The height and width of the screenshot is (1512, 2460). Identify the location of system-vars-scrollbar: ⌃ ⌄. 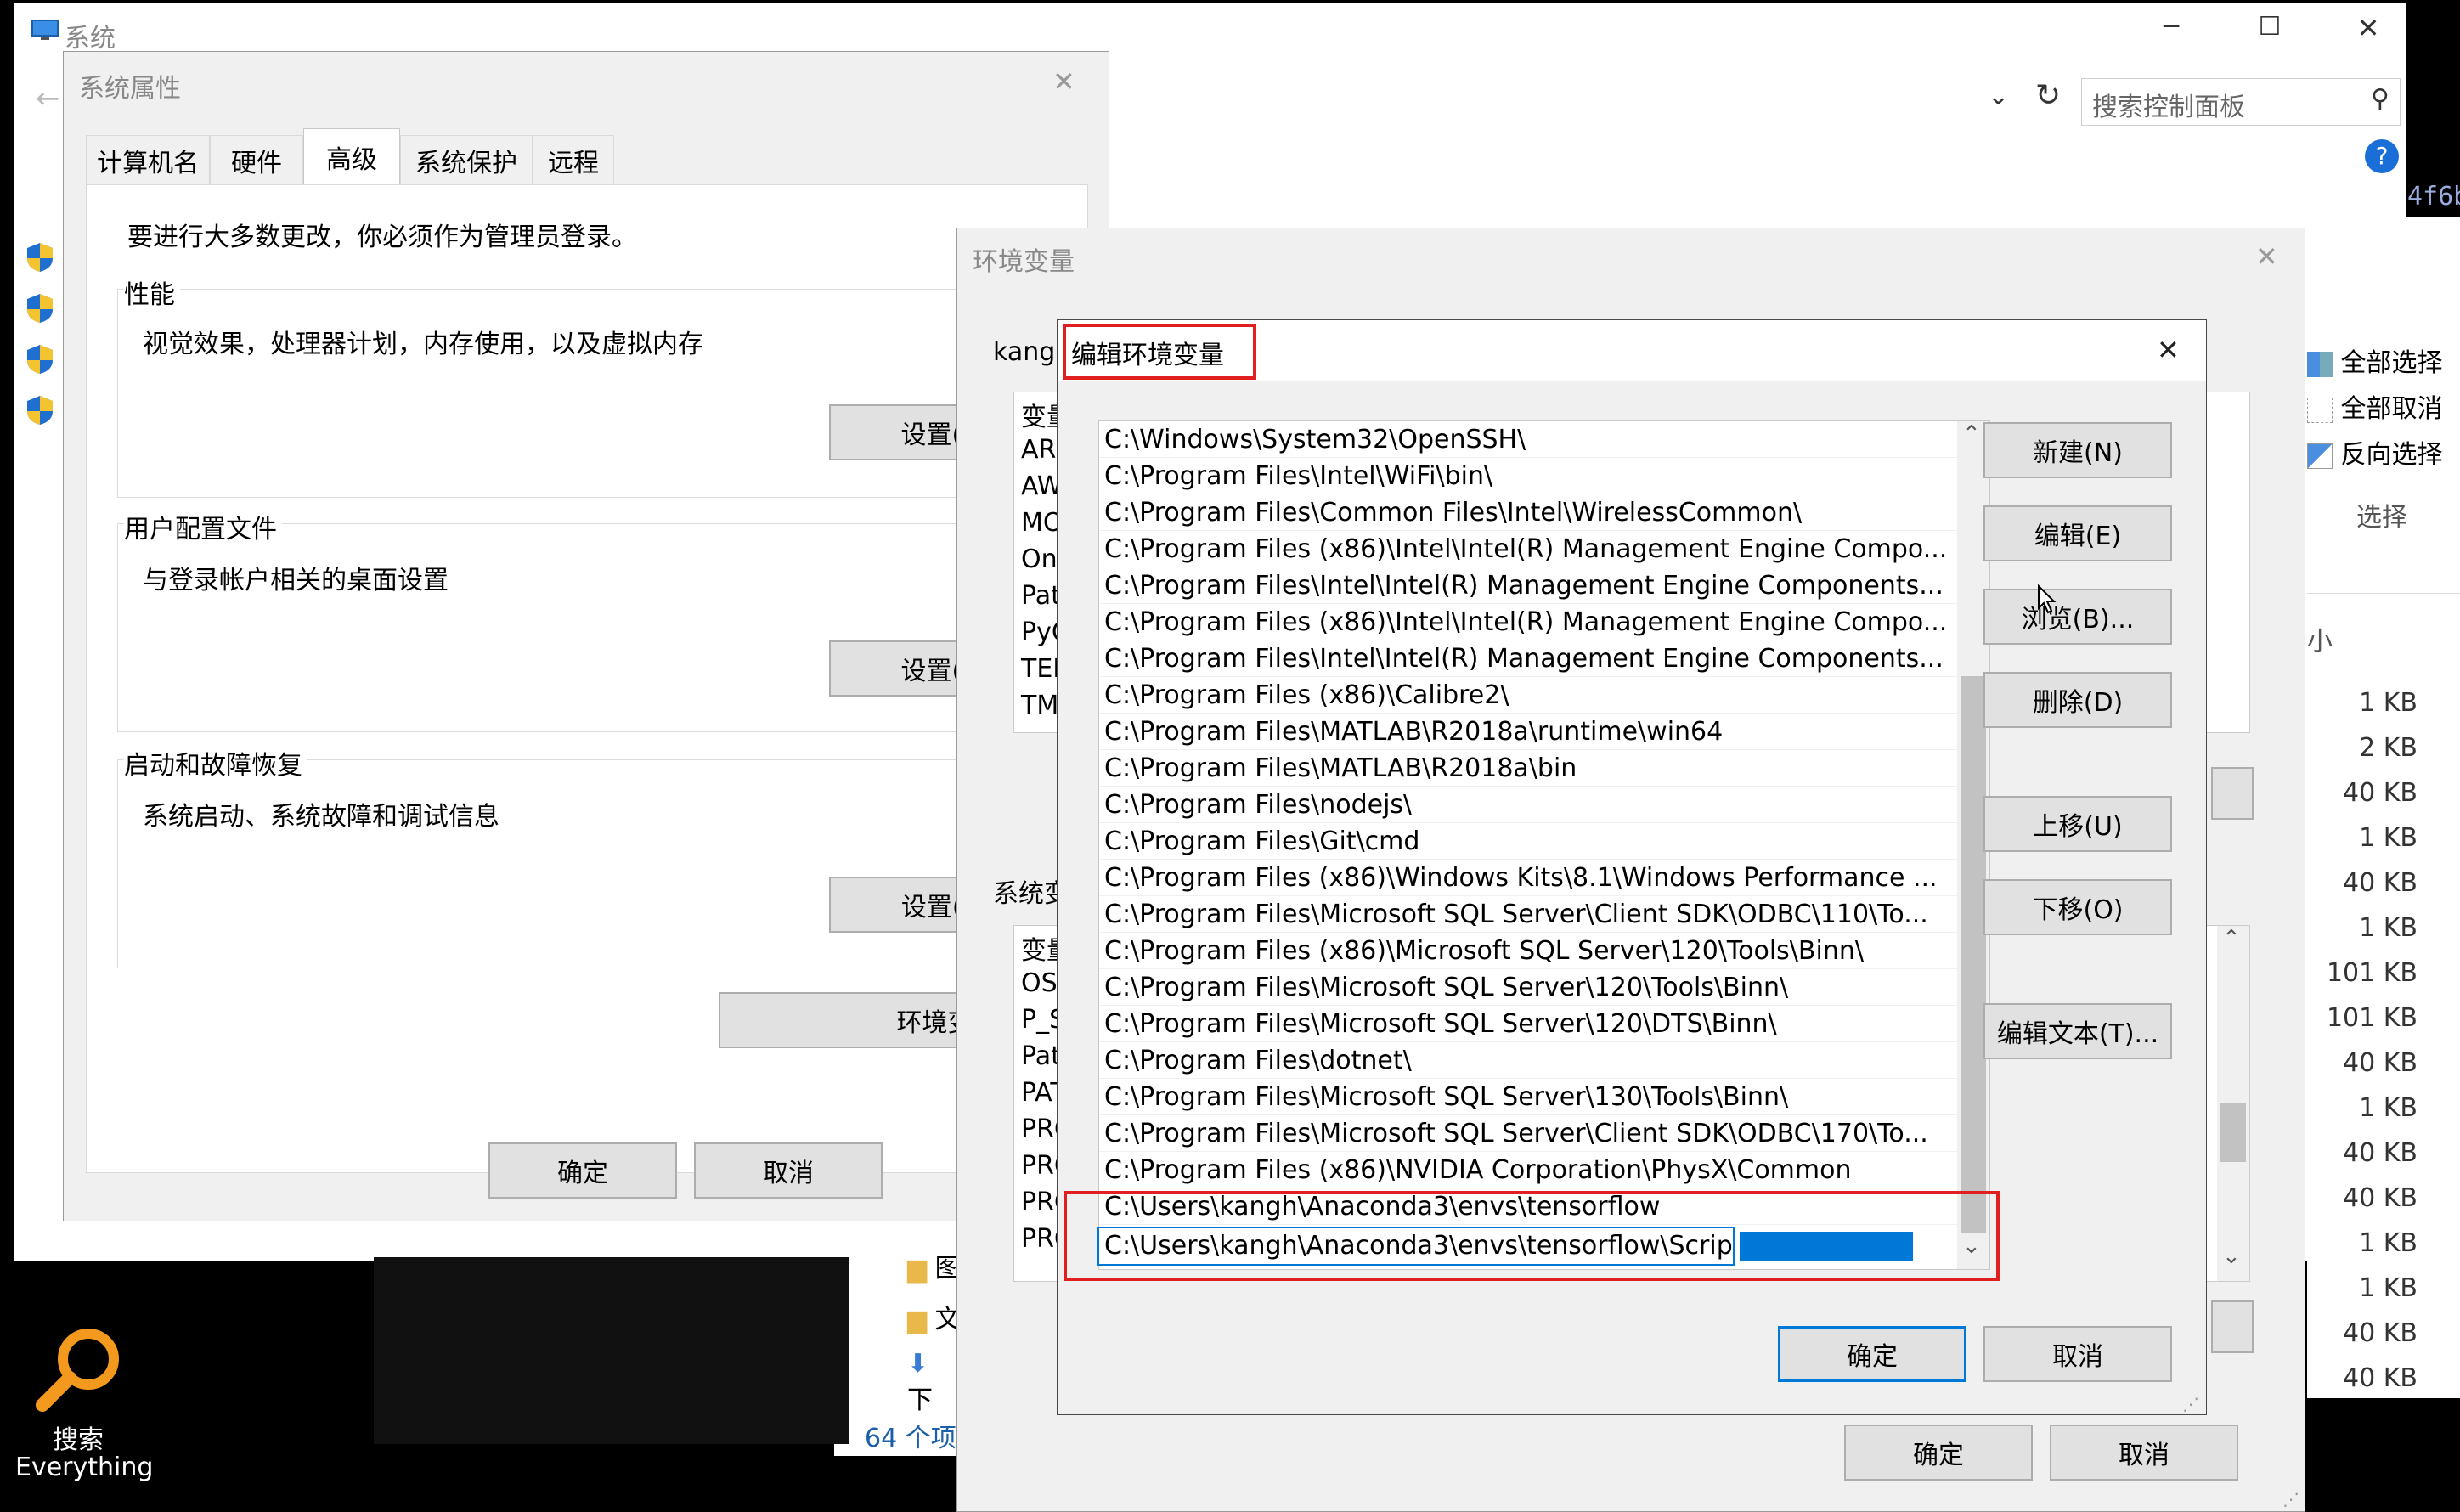
(2233, 1103).